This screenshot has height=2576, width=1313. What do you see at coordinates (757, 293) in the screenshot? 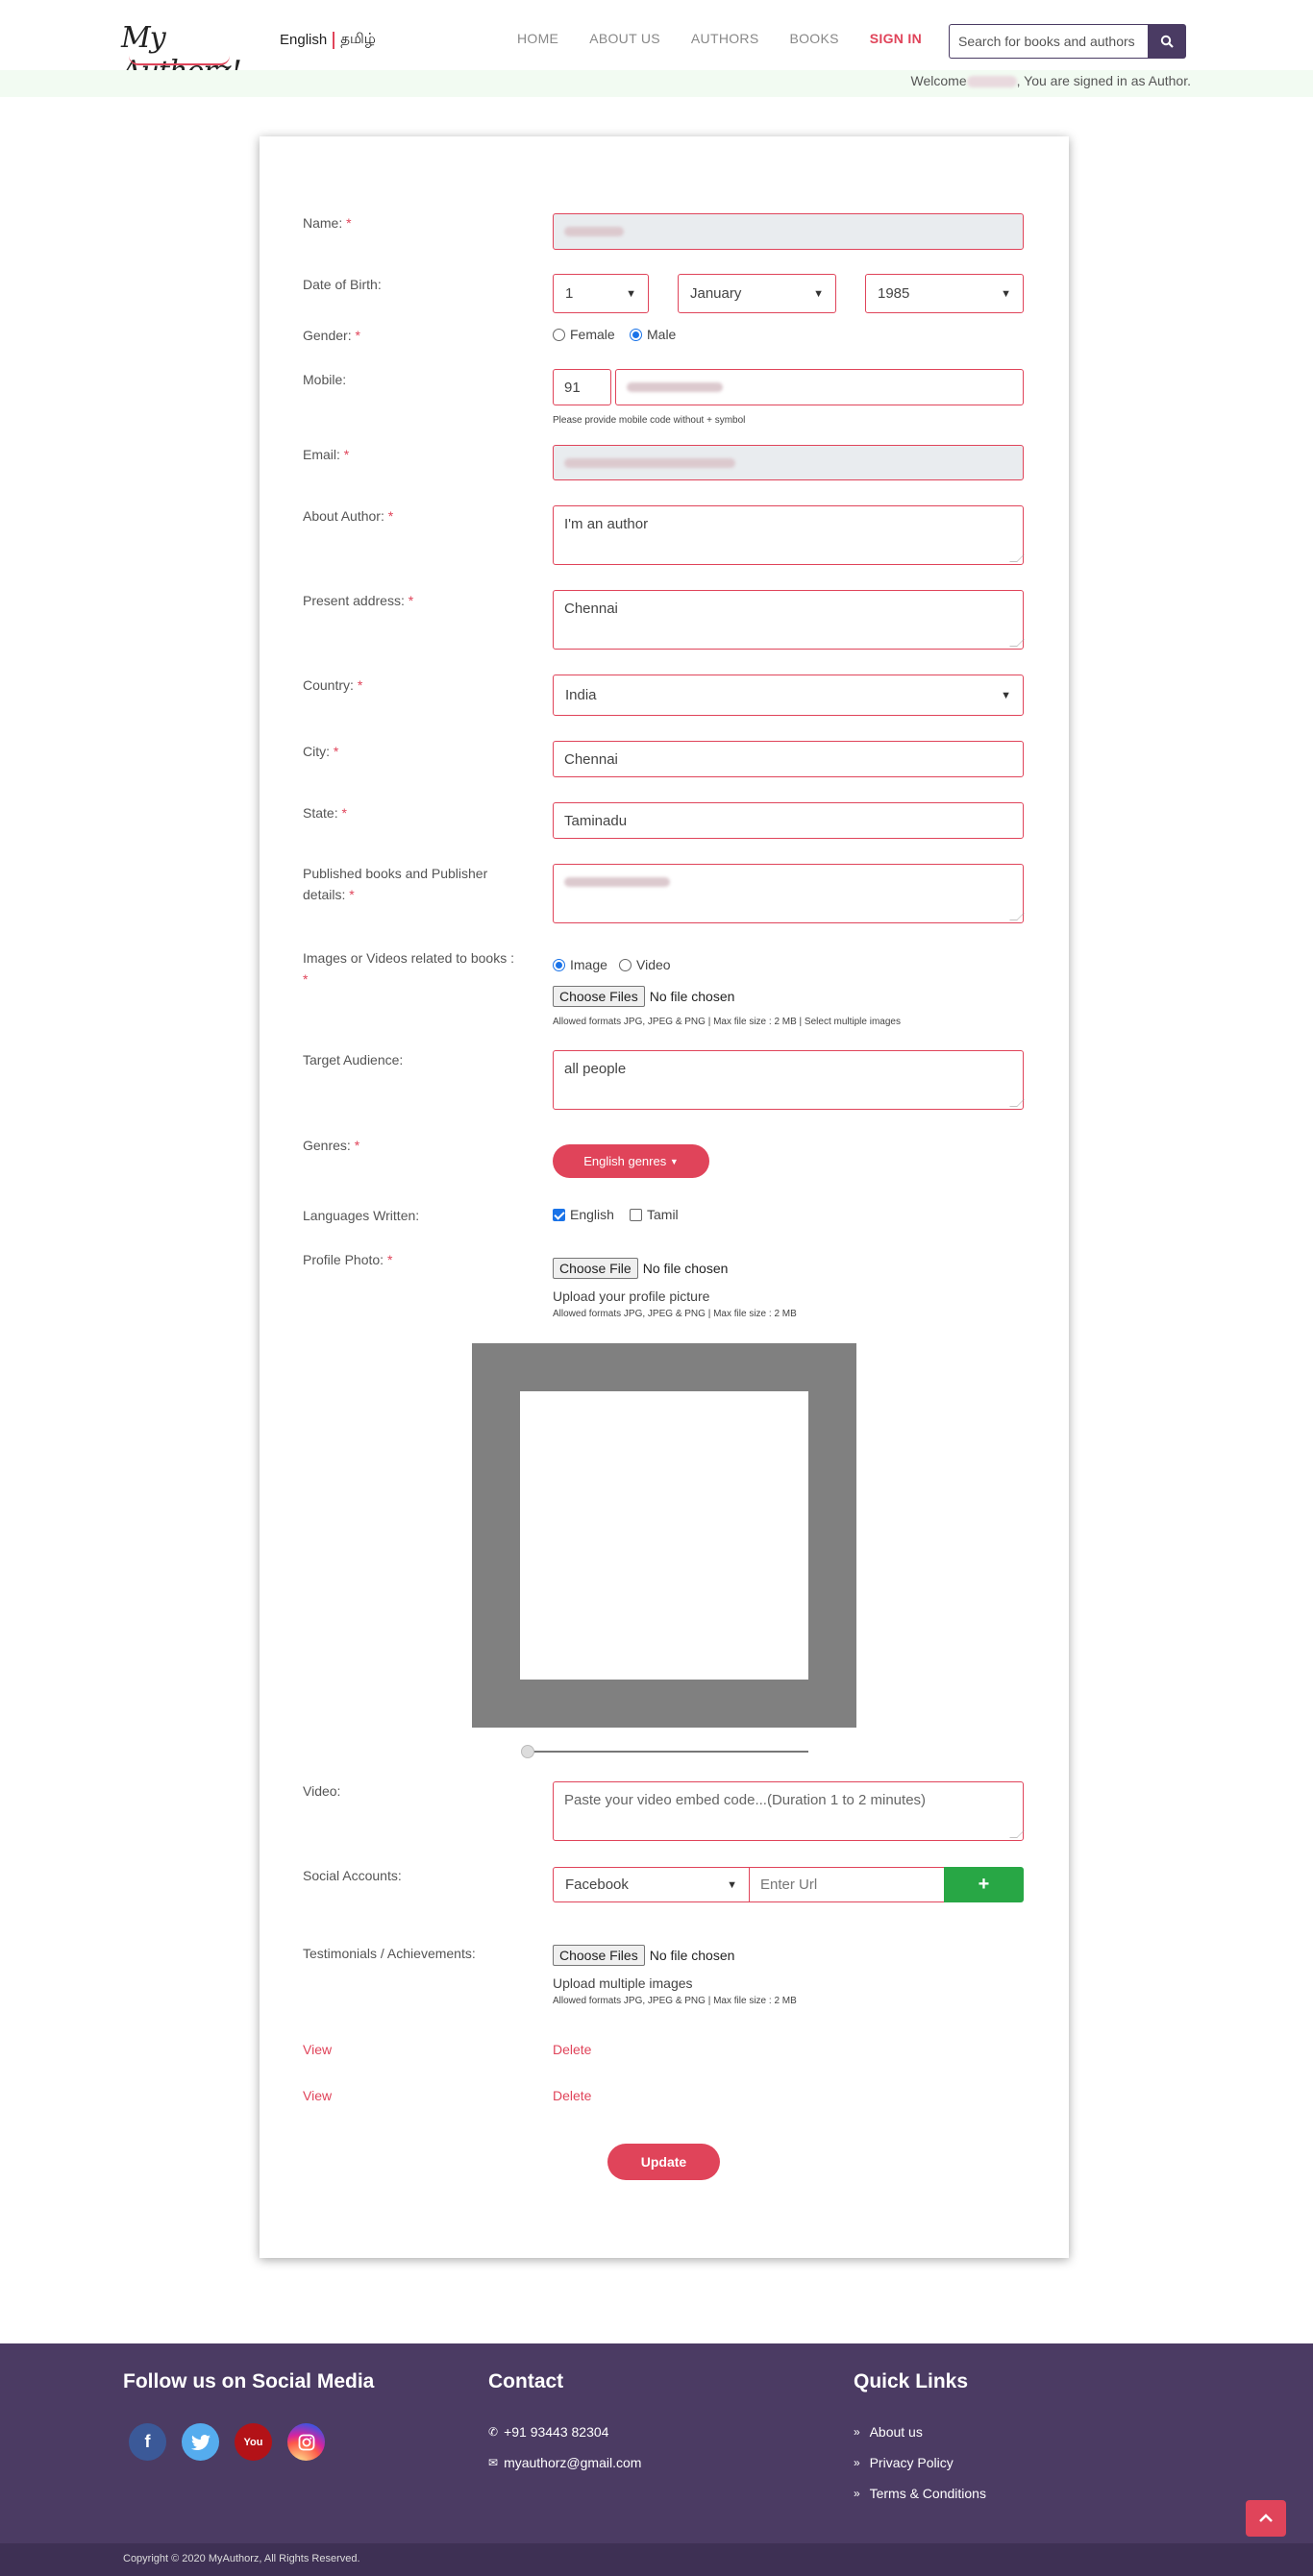
I see `dob-month-select: January ▼` at bounding box center [757, 293].